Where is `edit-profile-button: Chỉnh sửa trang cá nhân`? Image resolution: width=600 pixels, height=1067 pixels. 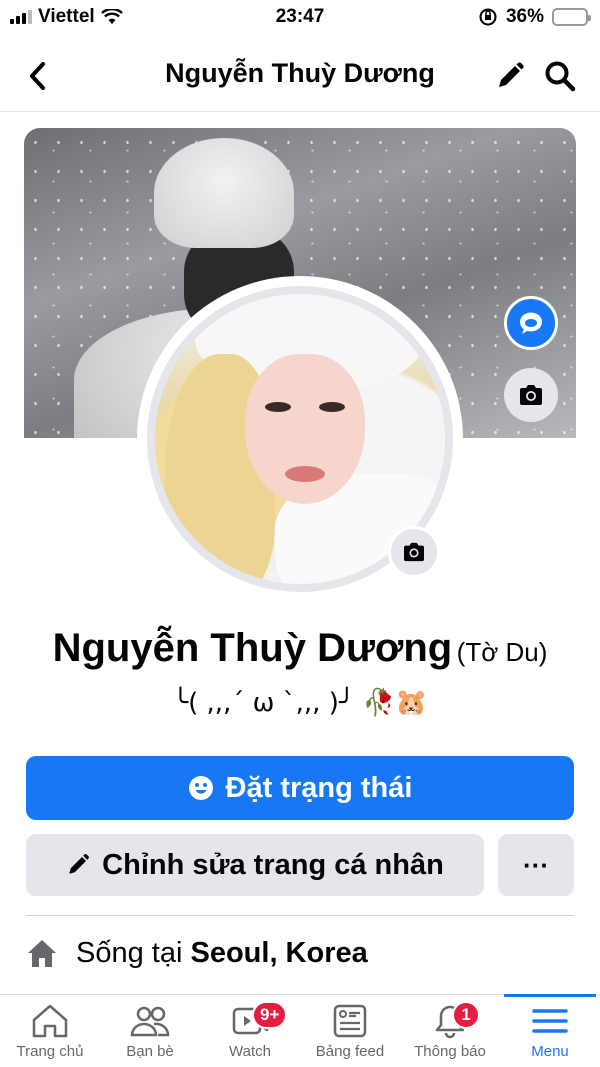
edit-profile-button: Chỉnh sửa trang cá nhân is located at coordinates (255, 865).